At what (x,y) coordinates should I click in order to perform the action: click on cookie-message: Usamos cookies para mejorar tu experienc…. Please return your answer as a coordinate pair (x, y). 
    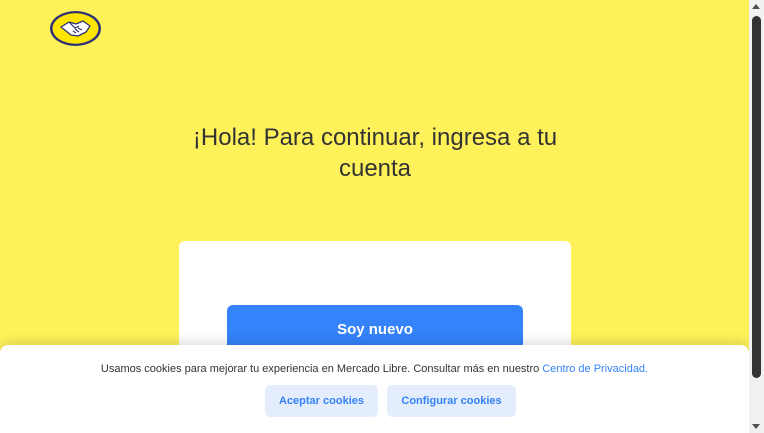
    Looking at the image, I should click on (374, 369).